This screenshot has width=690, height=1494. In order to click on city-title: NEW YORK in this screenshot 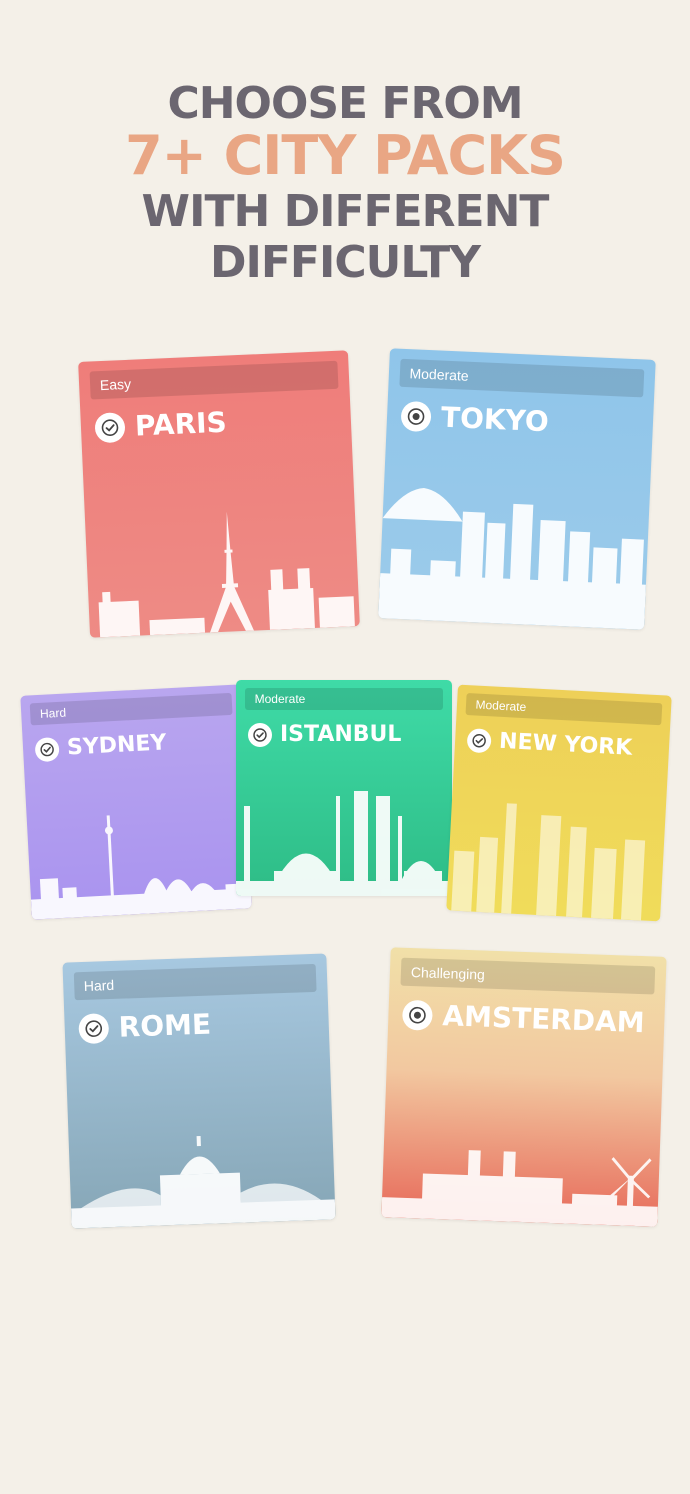, I will do `click(549, 744)`.